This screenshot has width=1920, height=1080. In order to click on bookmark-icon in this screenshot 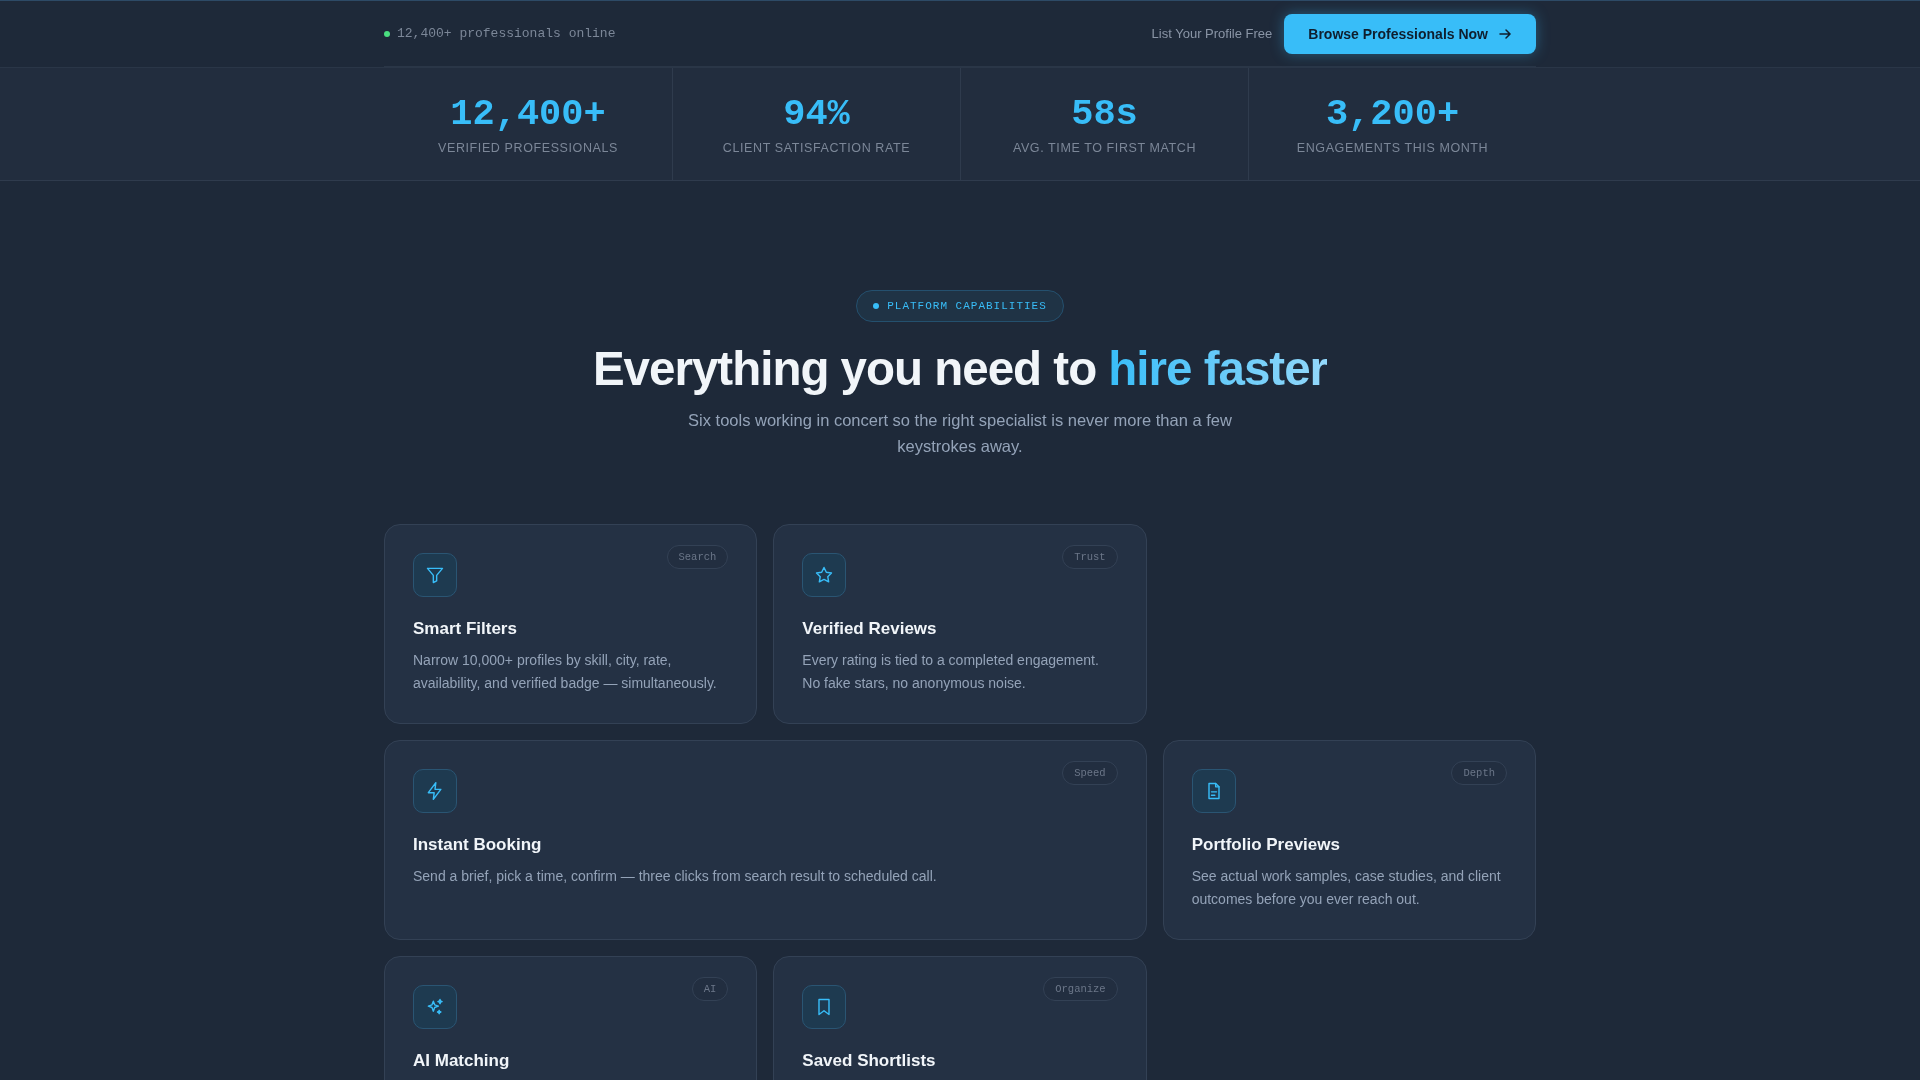, I will do `click(824, 1007)`.